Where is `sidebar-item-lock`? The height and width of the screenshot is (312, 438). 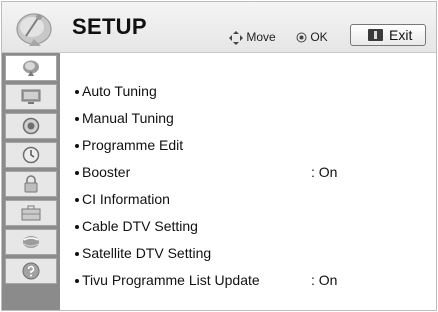 sidebar-item-lock is located at coordinates (31, 184).